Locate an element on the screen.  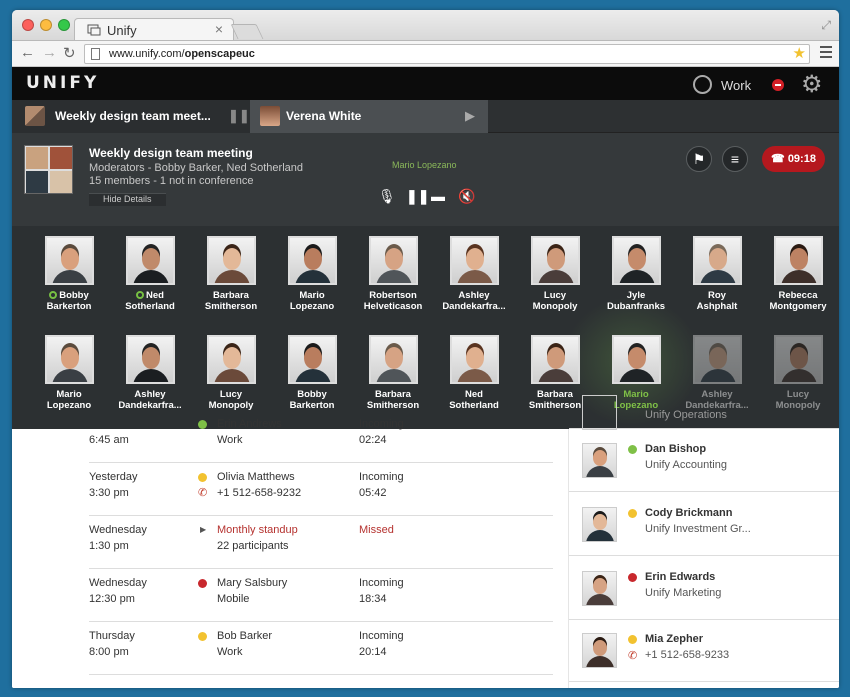
back-button: ← is located at coordinates (27, 52).